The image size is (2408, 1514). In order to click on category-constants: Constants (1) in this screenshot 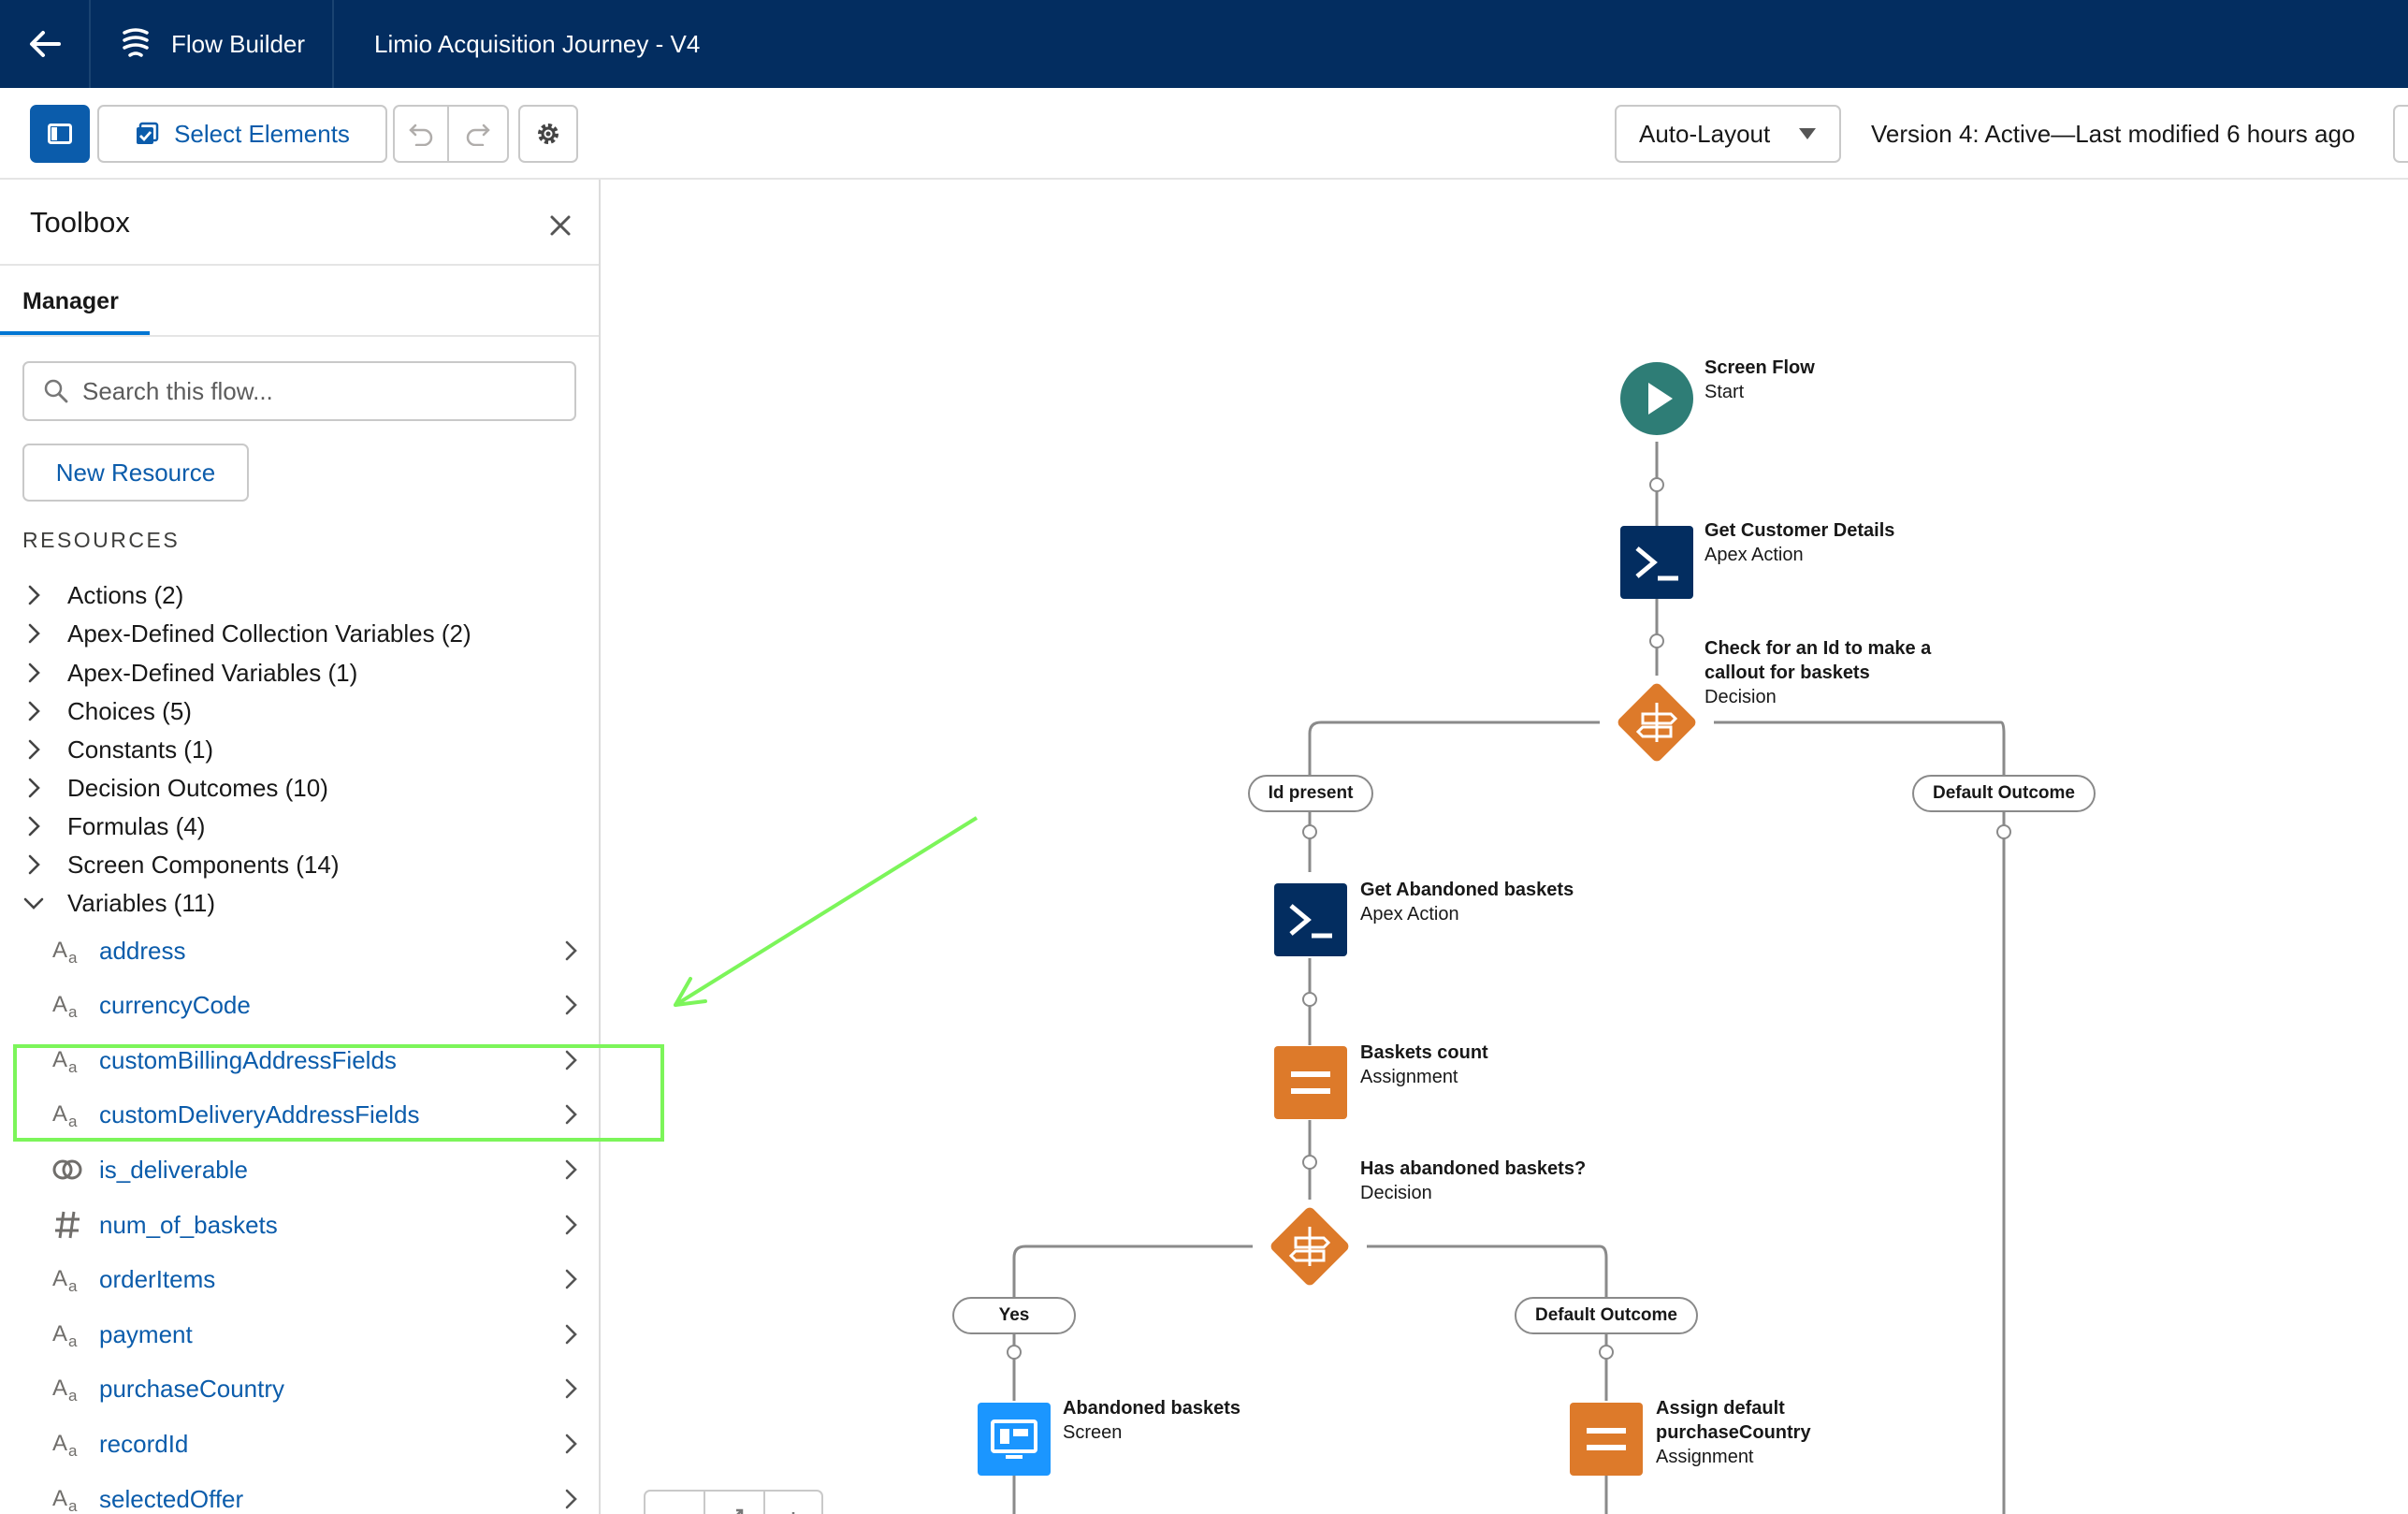, I will do `click(118, 749)`.